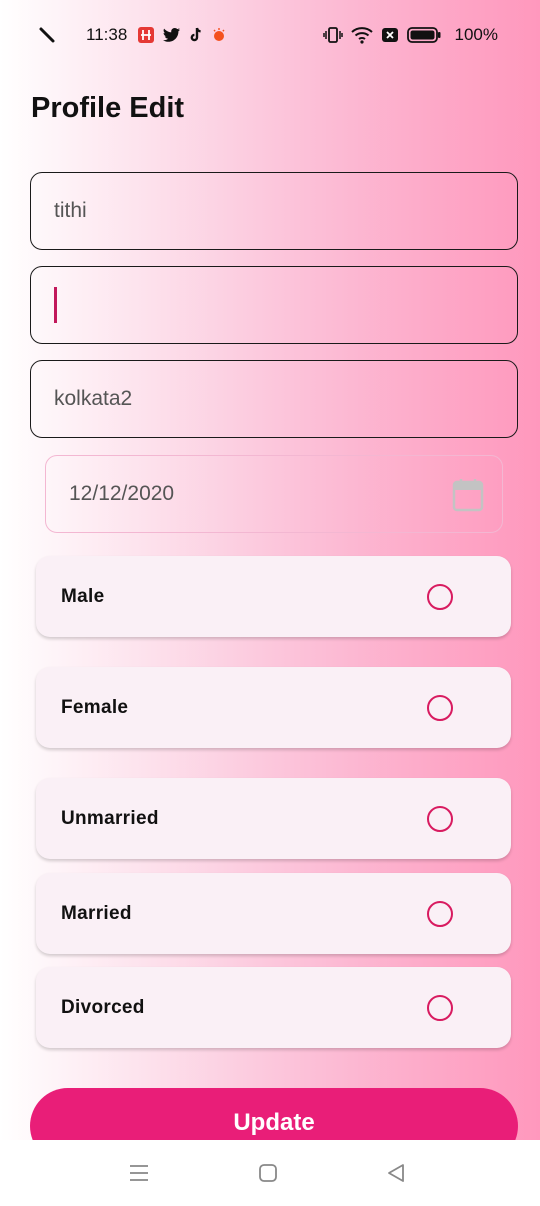  I want to click on radio-male, so click(440, 597).